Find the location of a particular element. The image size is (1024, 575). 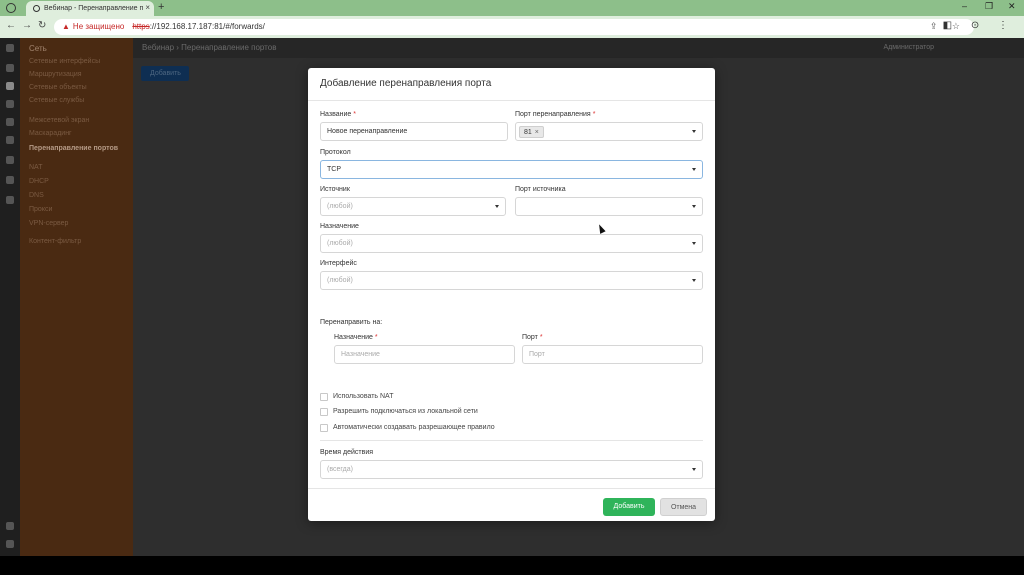

protocol-select: TCP is located at coordinates (511, 169).